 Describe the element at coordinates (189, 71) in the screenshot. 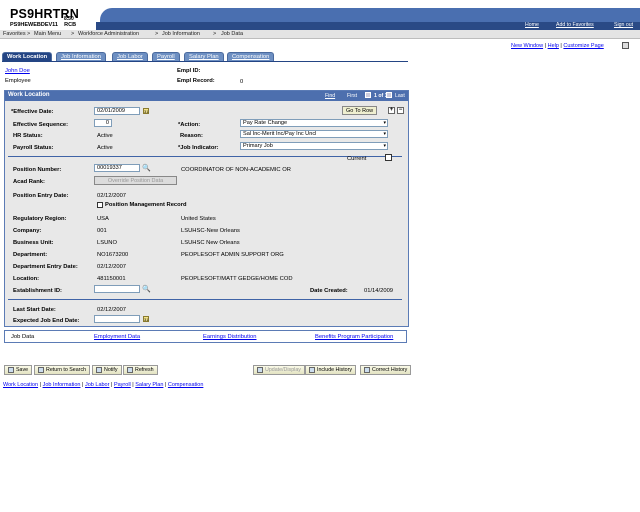

I see `empl-id-label: Empl ID:` at that location.